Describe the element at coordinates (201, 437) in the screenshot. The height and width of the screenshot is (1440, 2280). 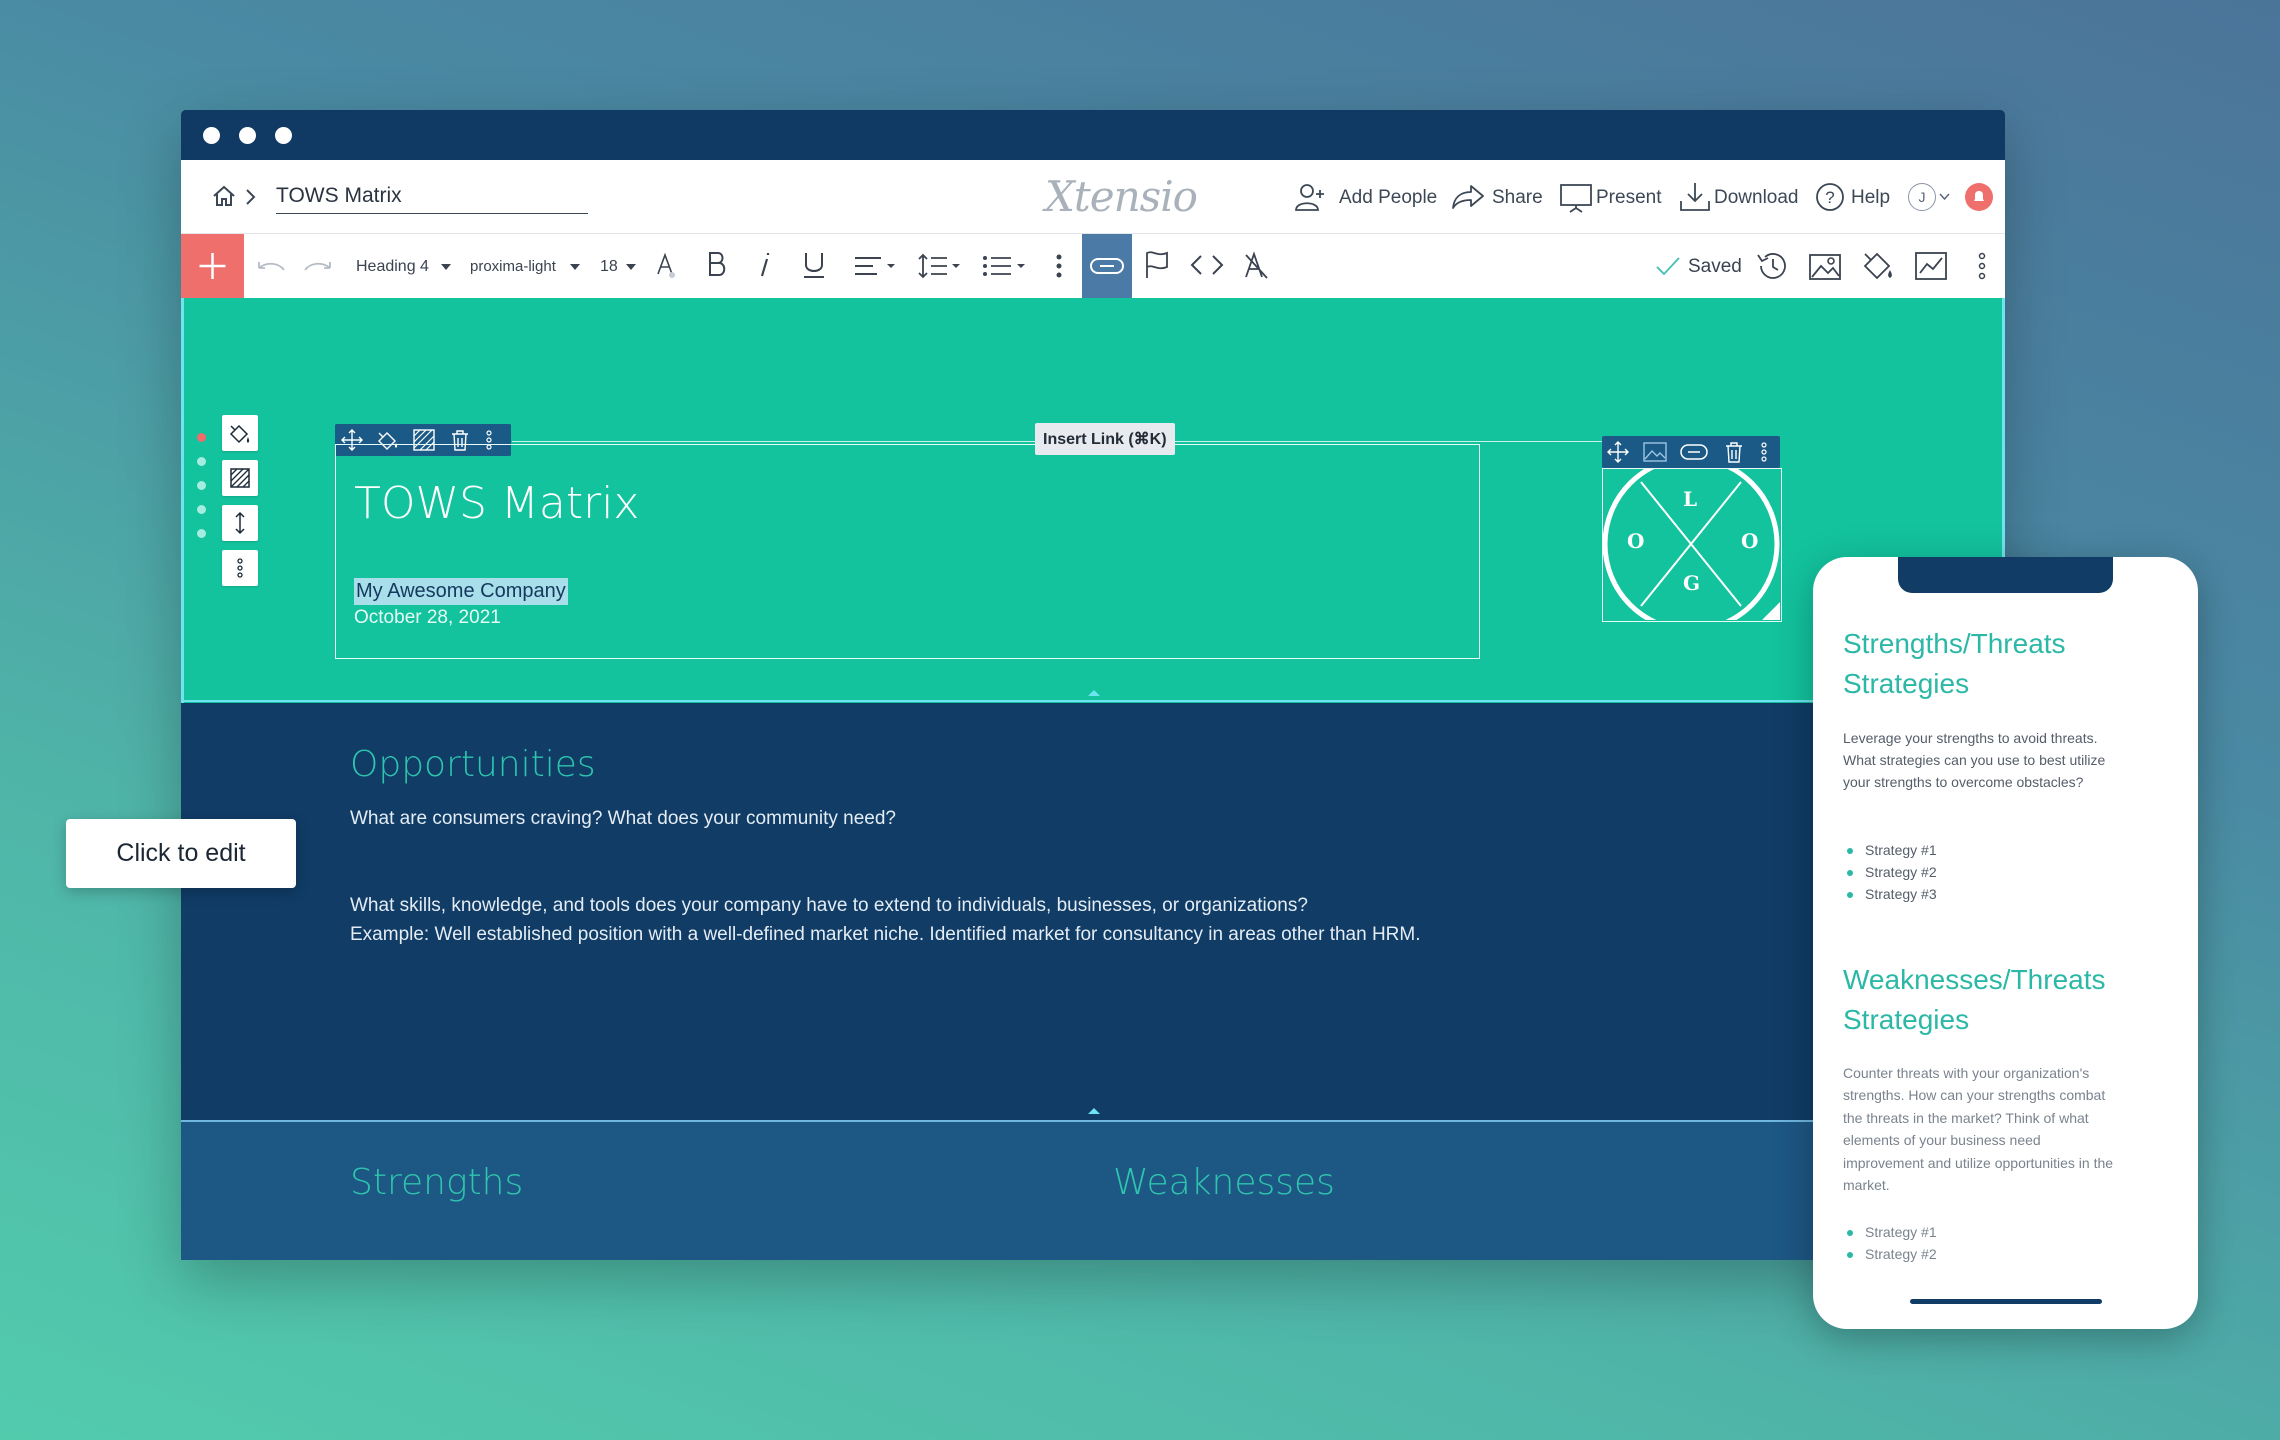
I see `section-dot-active` at that location.